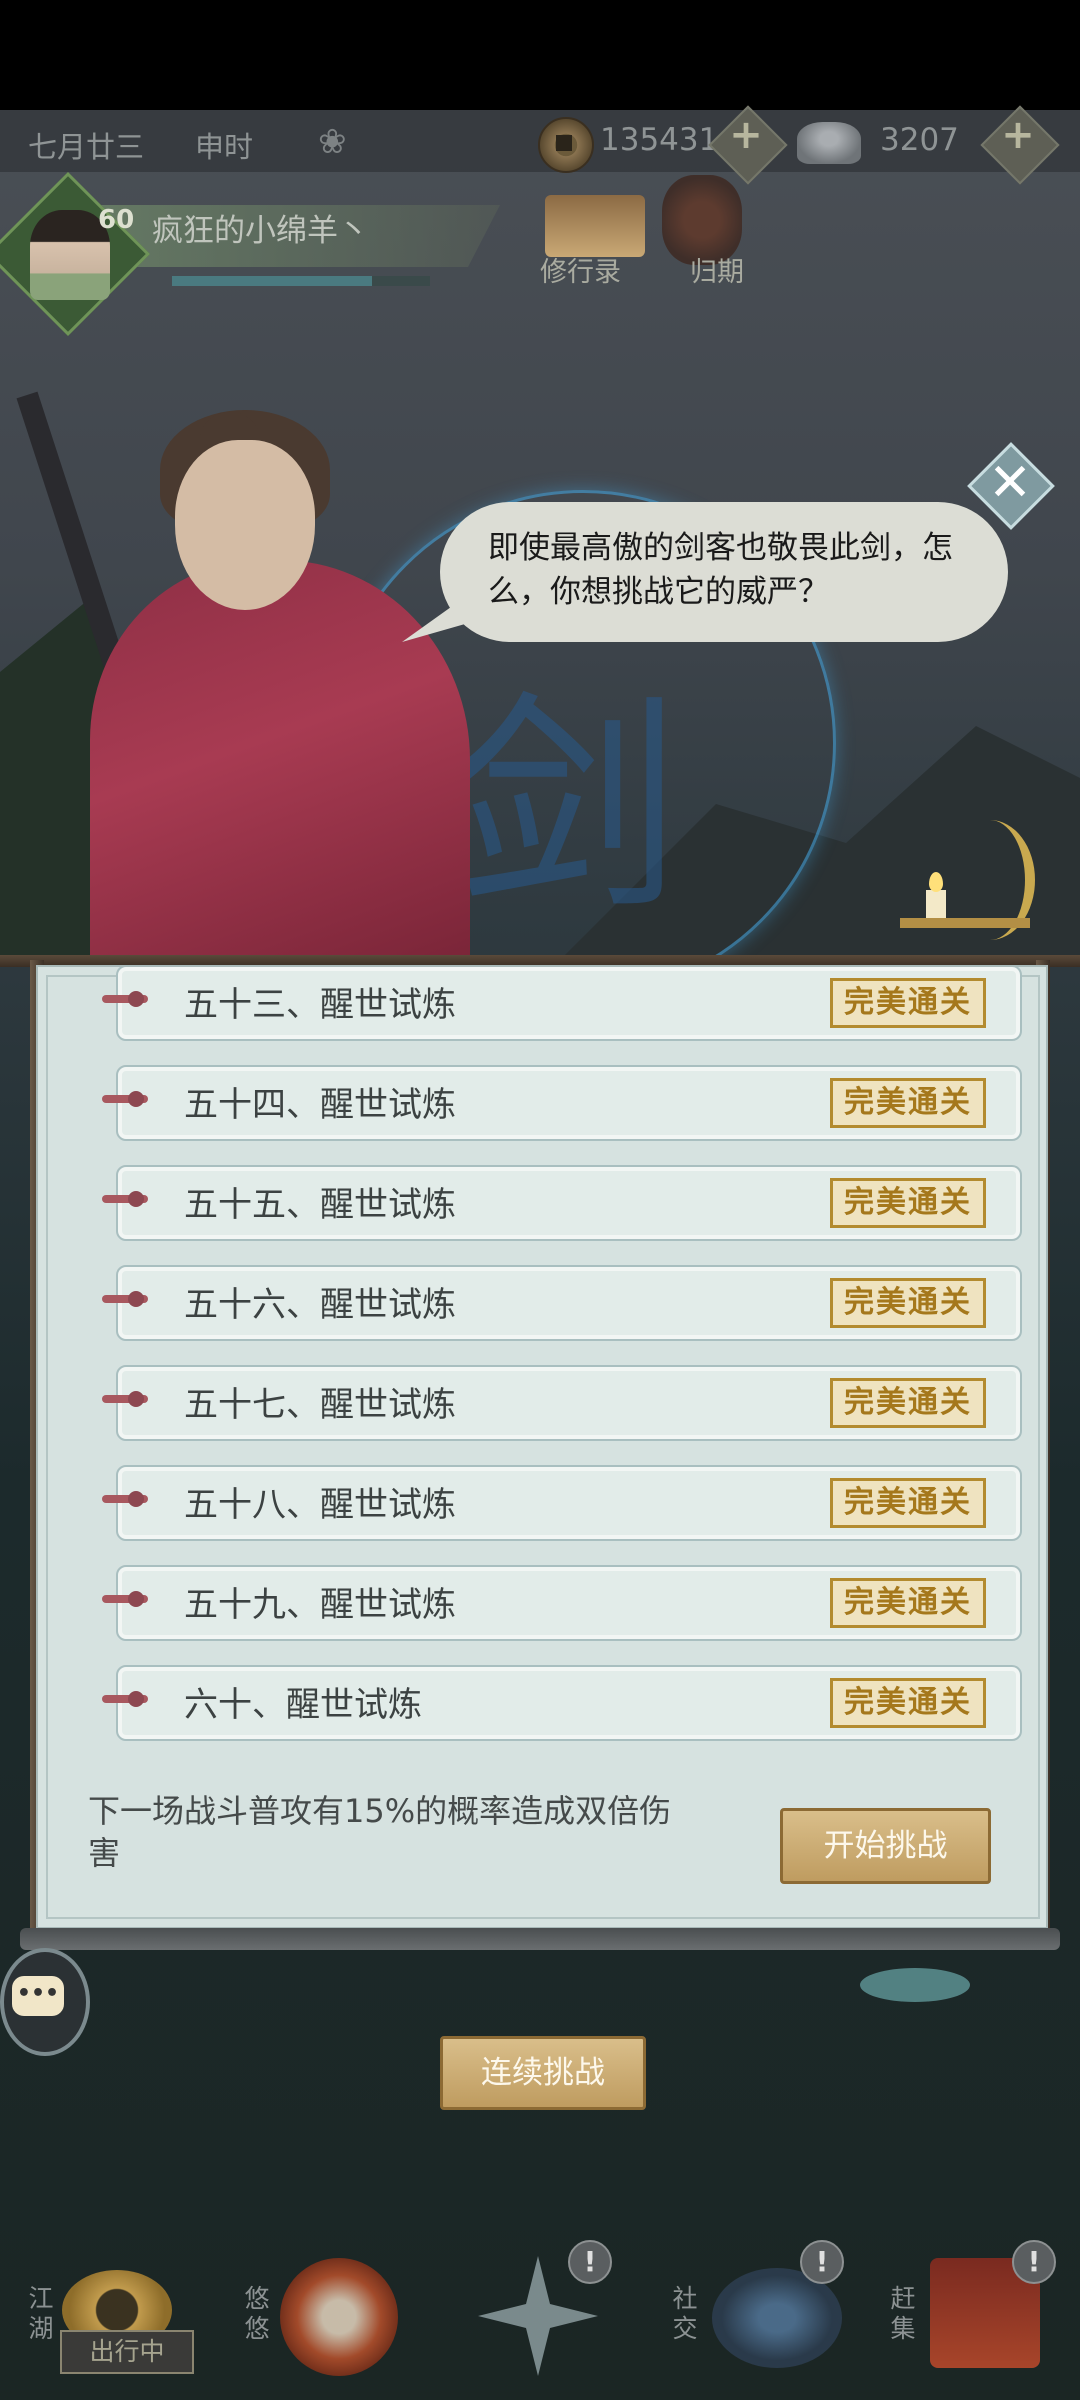  What do you see at coordinates (320, 1205) in the screenshot?
I see `stage-label: 五十五、醒世试炼` at bounding box center [320, 1205].